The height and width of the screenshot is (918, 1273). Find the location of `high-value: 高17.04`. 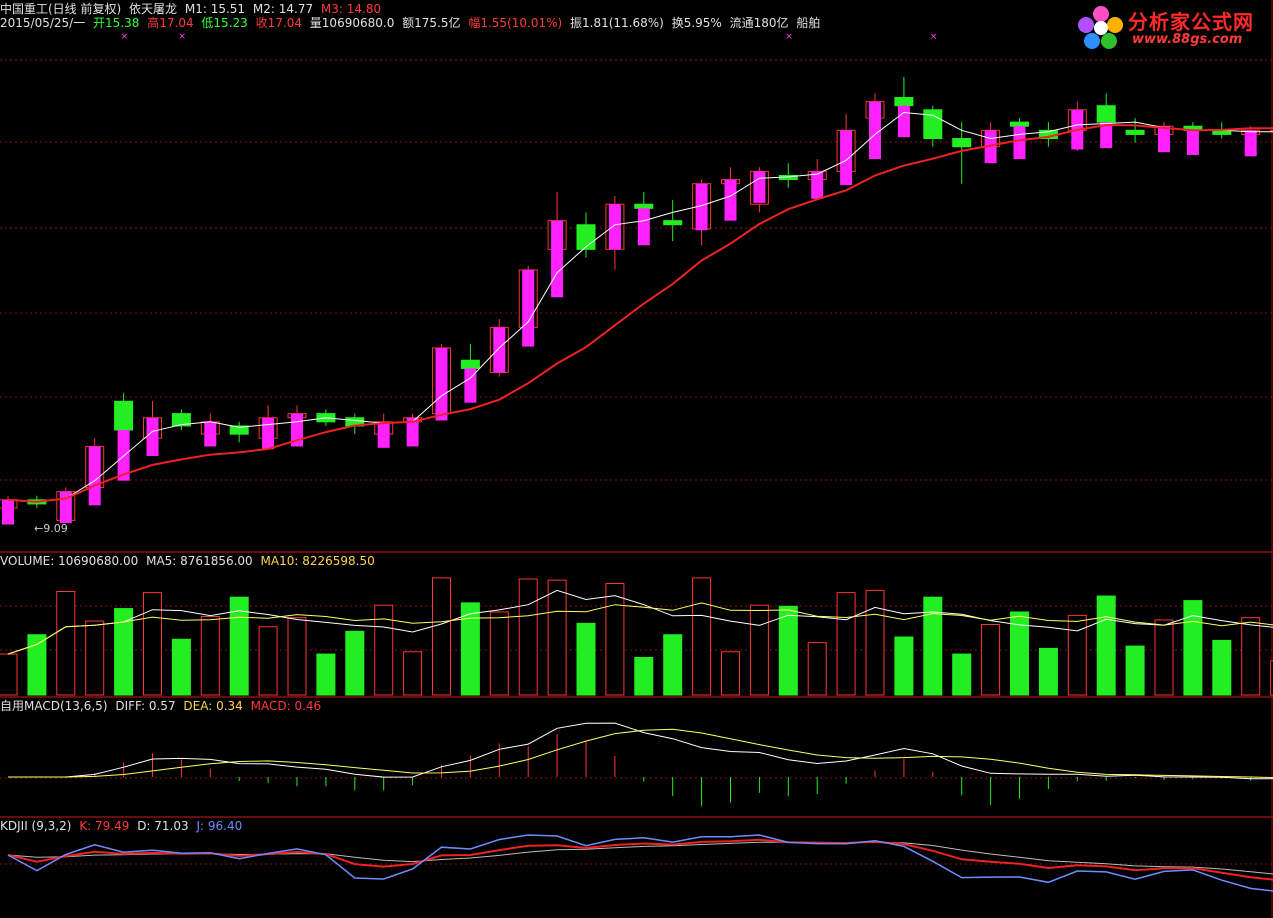

high-value: 高17.04 is located at coordinates (170, 23).